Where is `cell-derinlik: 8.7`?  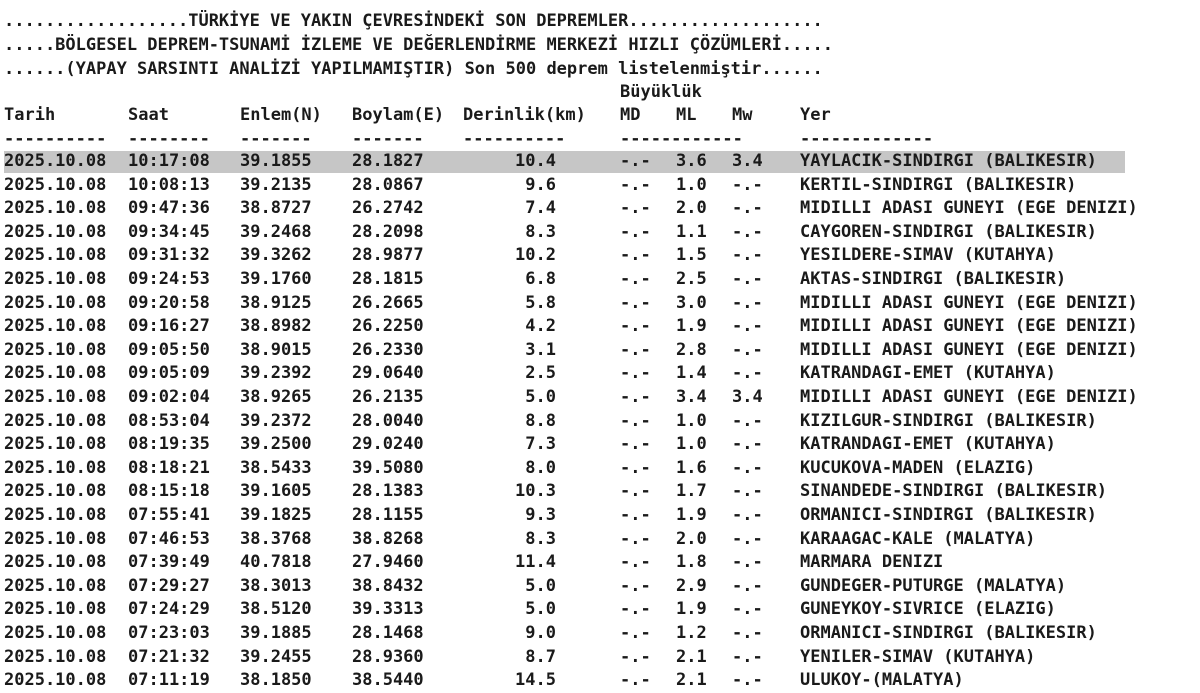
cell-derinlik: 8.7 is located at coordinates (540, 656).